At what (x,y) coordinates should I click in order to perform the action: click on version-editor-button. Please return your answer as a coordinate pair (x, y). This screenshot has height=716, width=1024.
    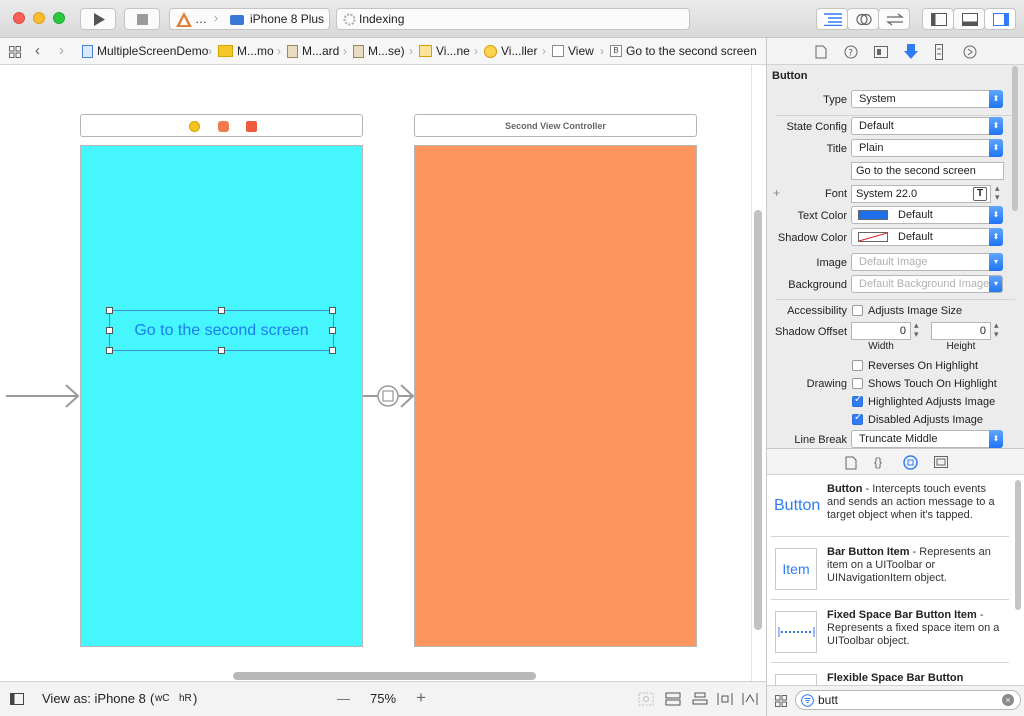
    Looking at the image, I should click on (894, 19).